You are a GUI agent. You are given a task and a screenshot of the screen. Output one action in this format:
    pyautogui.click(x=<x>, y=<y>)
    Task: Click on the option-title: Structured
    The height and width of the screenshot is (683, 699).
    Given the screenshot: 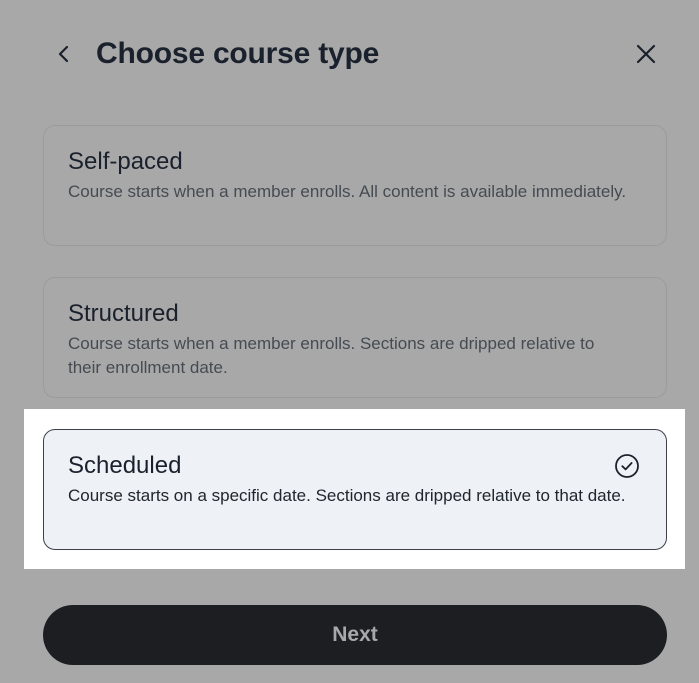 What is the action you would take?
    pyautogui.click(x=123, y=313)
    